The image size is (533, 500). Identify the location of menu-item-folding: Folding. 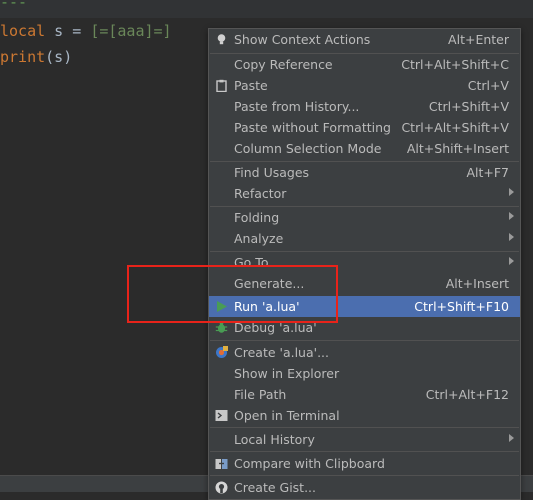
(364, 217).